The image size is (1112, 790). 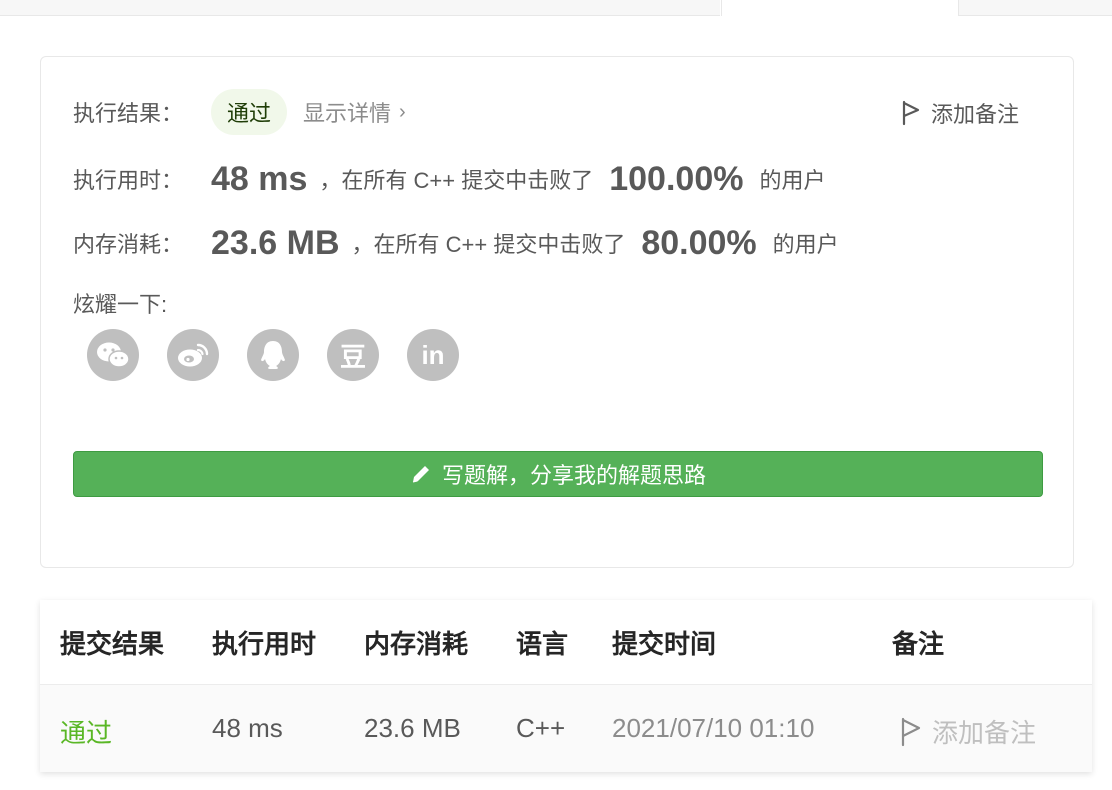 What do you see at coordinates (974, 114) in the screenshot?
I see `add-note-label: 添加备注` at bounding box center [974, 114].